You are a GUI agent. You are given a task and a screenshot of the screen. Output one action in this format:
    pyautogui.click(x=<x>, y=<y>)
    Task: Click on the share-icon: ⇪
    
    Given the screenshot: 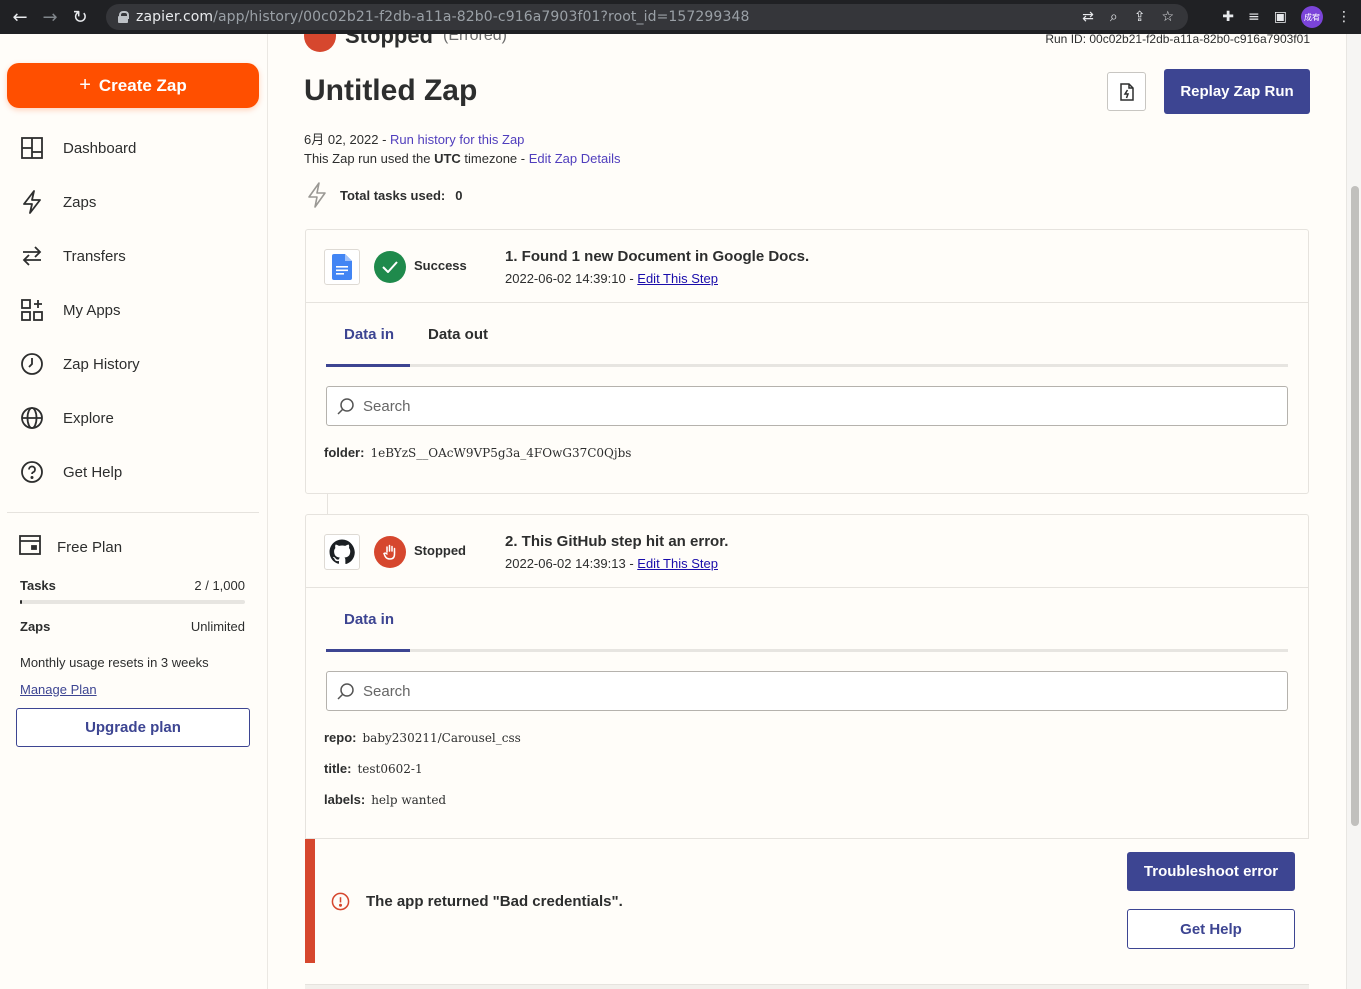 What is the action you would take?
    pyautogui.click(x=1140, y=17)
    